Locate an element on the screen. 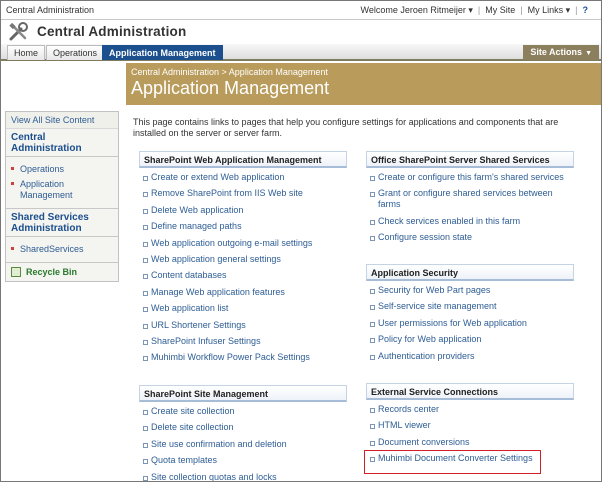  link-item: Content databases is located at coordinates (243, 275).